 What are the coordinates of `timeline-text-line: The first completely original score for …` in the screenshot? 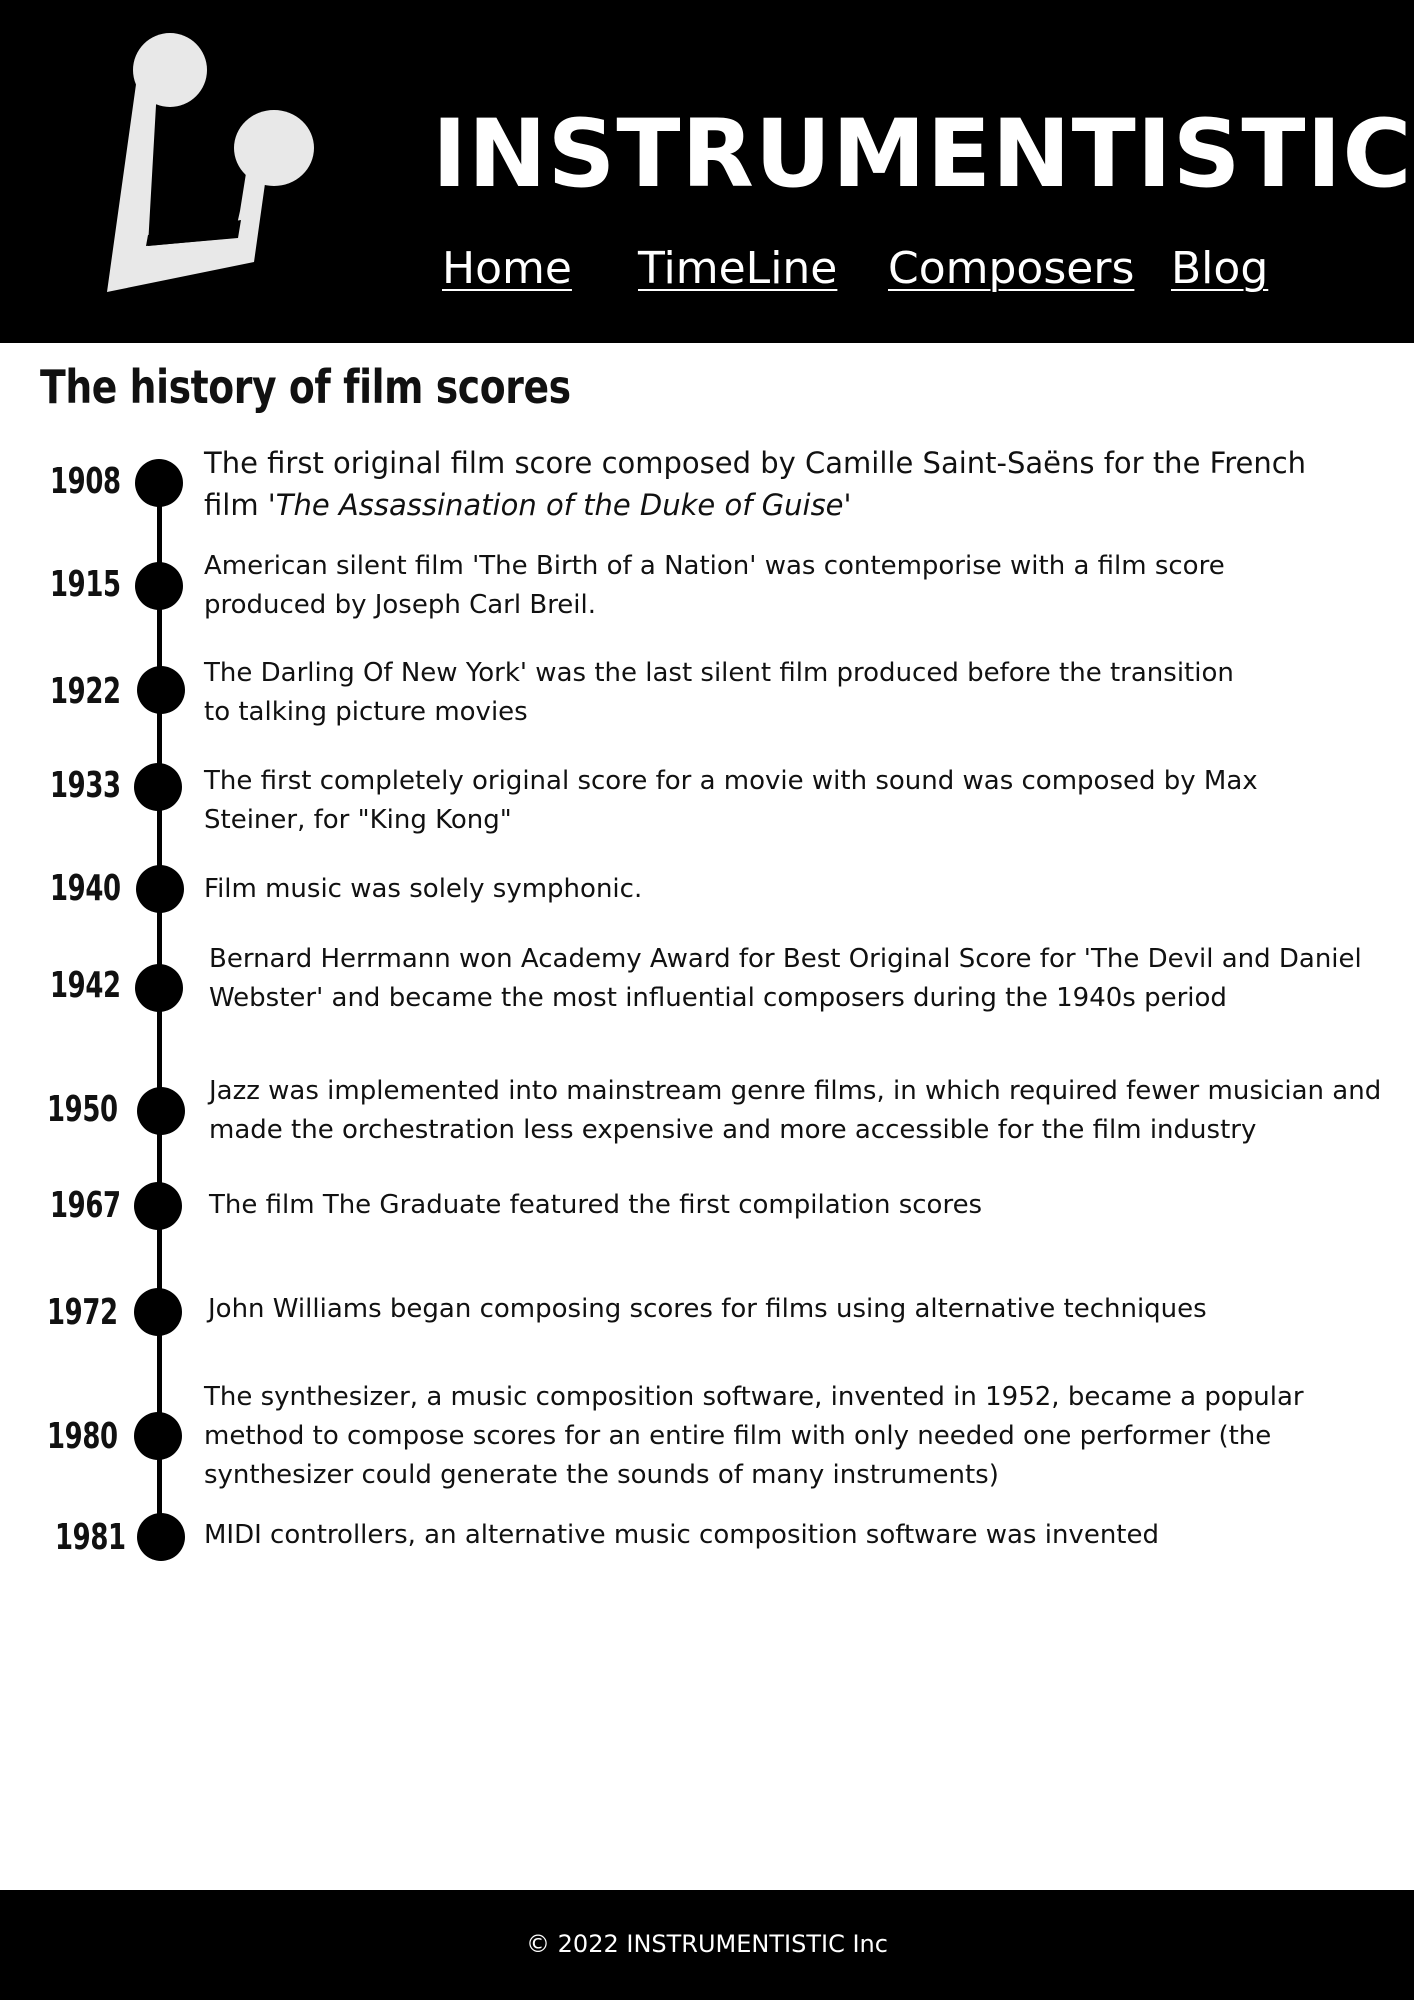 It's located at (731, 781).